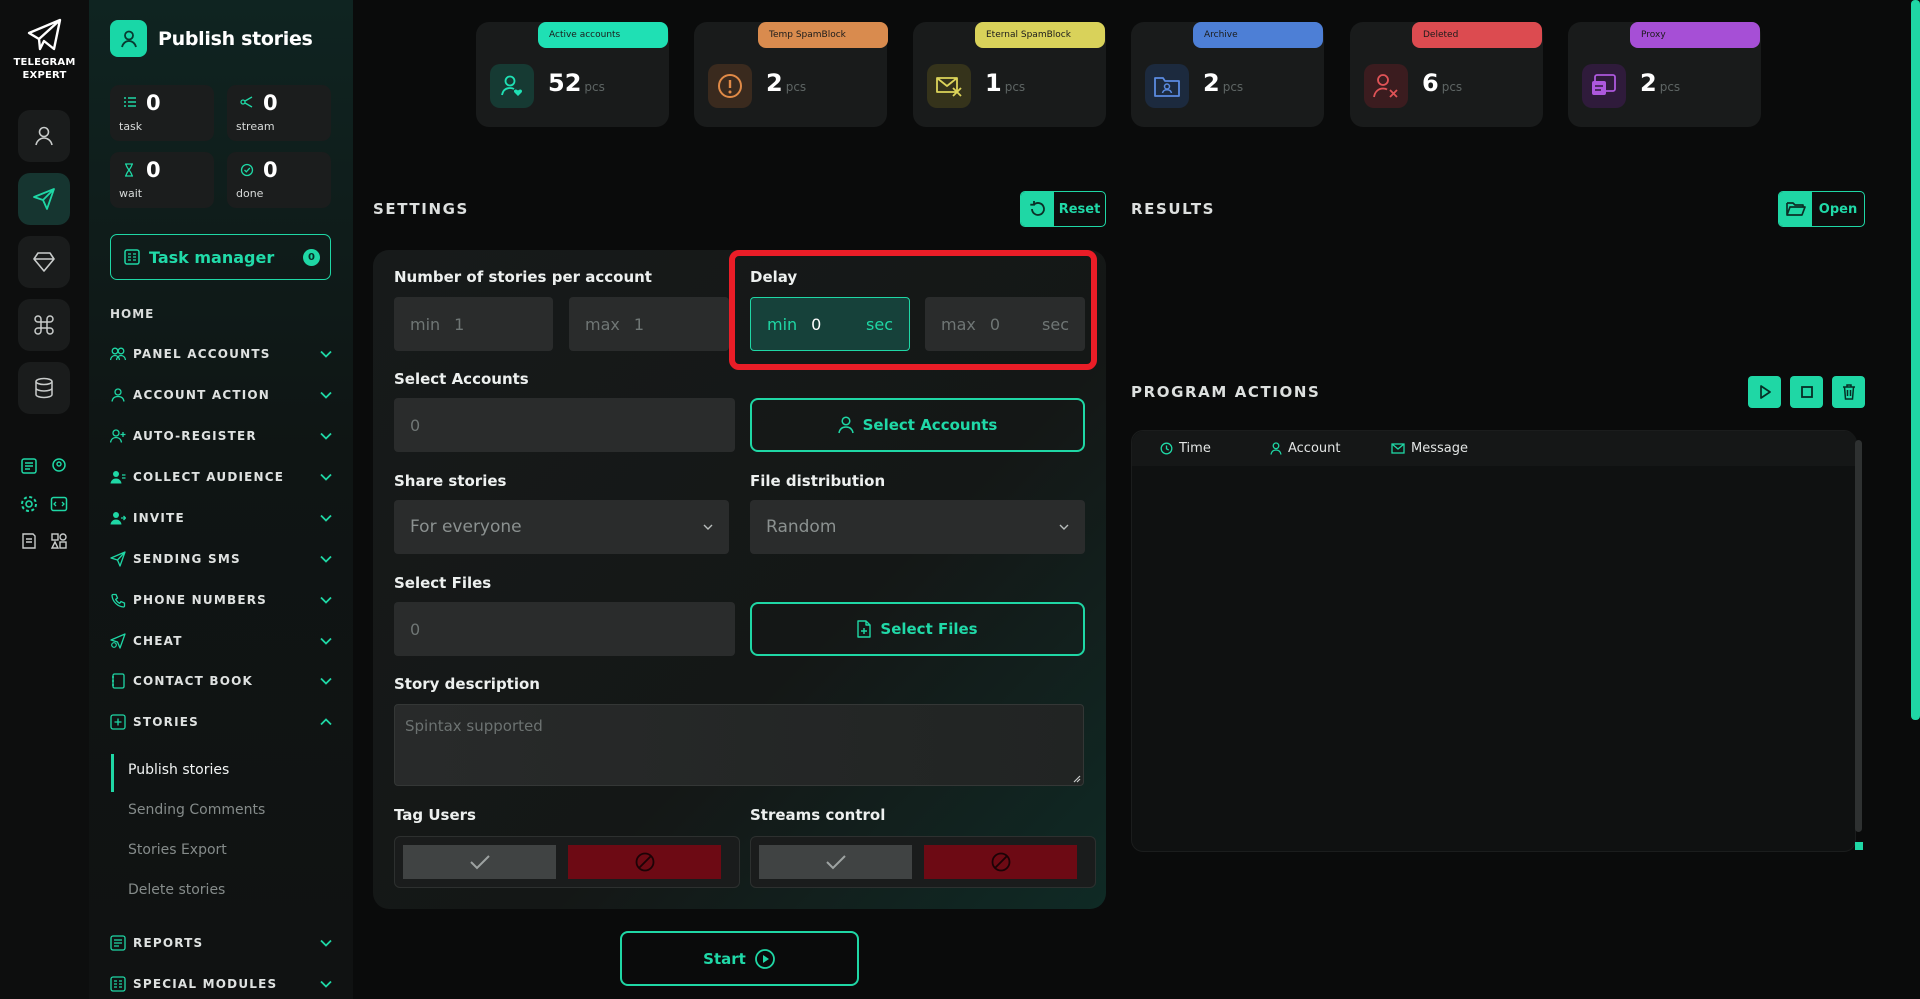 The image size is (1920, 999). What do you see at coordinates (221, 984) in the screenshot?
I see `nav-special-modules: SPECIAL MODULES` at bounding box center [221, 984].